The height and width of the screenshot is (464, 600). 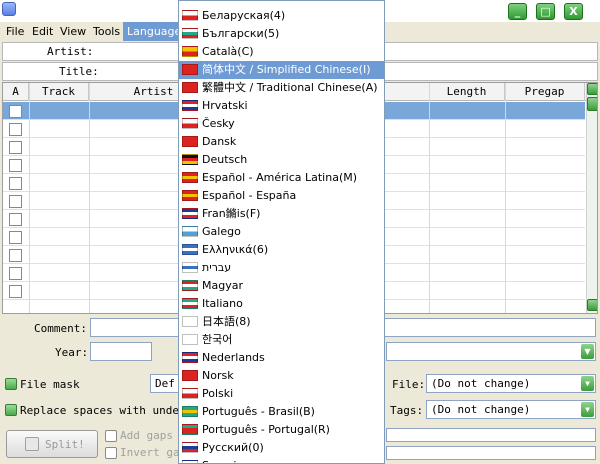 I want to click on file-mask-label: File mask, so click(x=50, y=384).